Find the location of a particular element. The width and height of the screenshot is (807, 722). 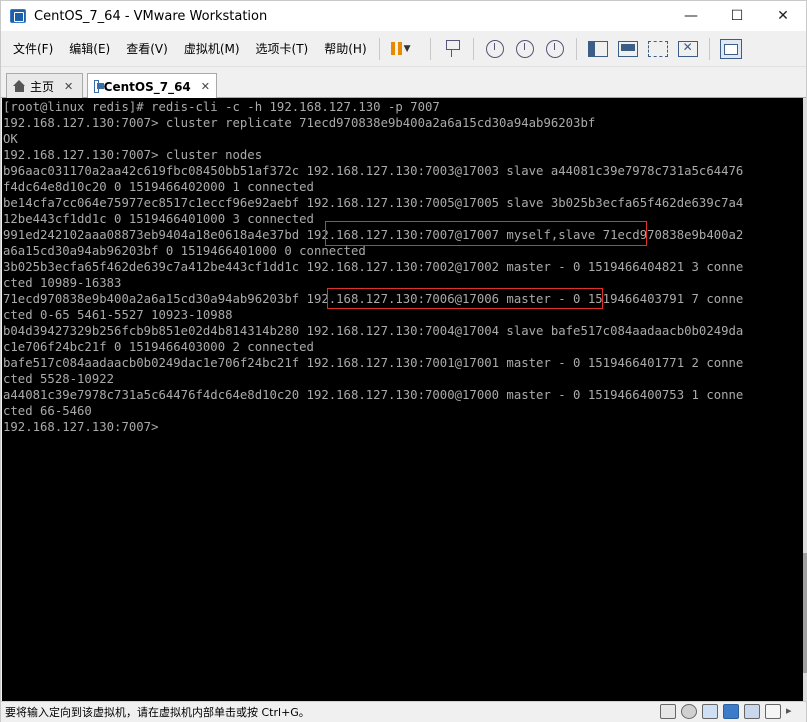

send-ctrl-alt-del-button is located at coordinates (452, 49).